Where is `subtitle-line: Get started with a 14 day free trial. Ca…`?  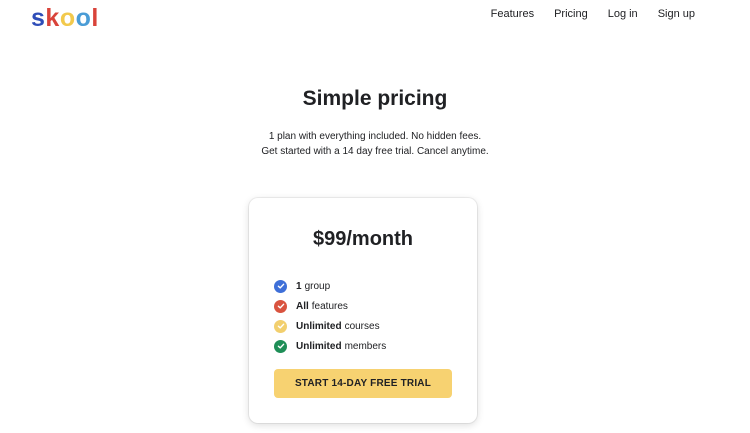 subtitle-line: Get started with a 14 day free trial. Ca… is located at coordinates (375, 151).